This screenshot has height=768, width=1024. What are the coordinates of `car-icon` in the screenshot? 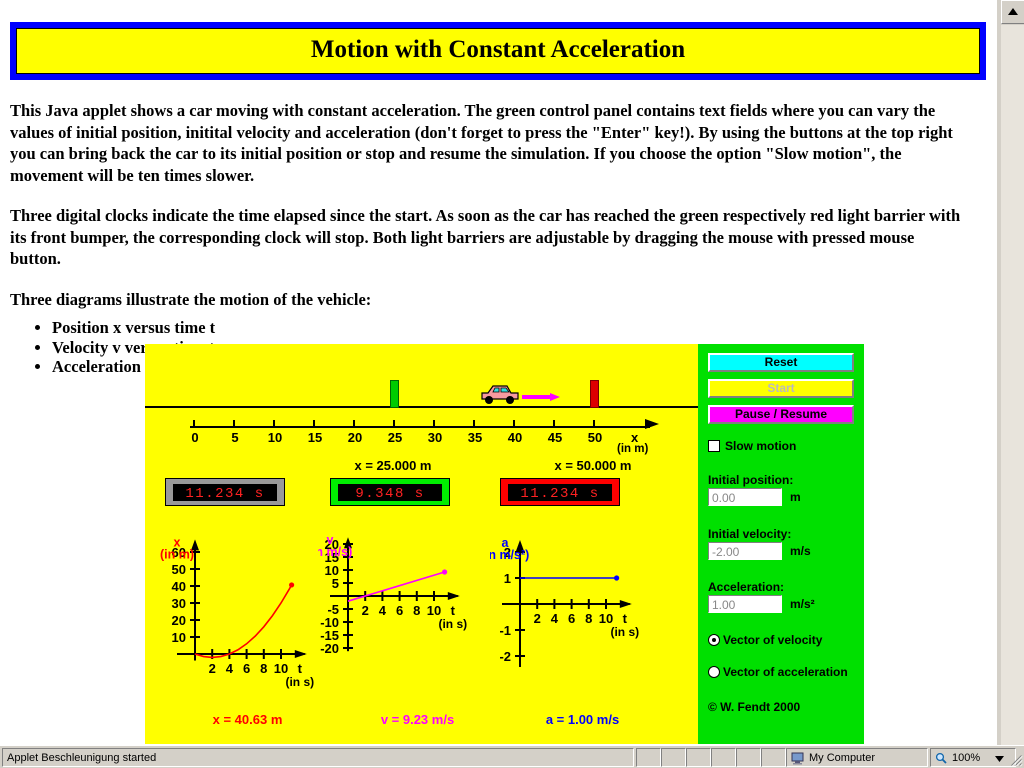 It's located at (500, 394).